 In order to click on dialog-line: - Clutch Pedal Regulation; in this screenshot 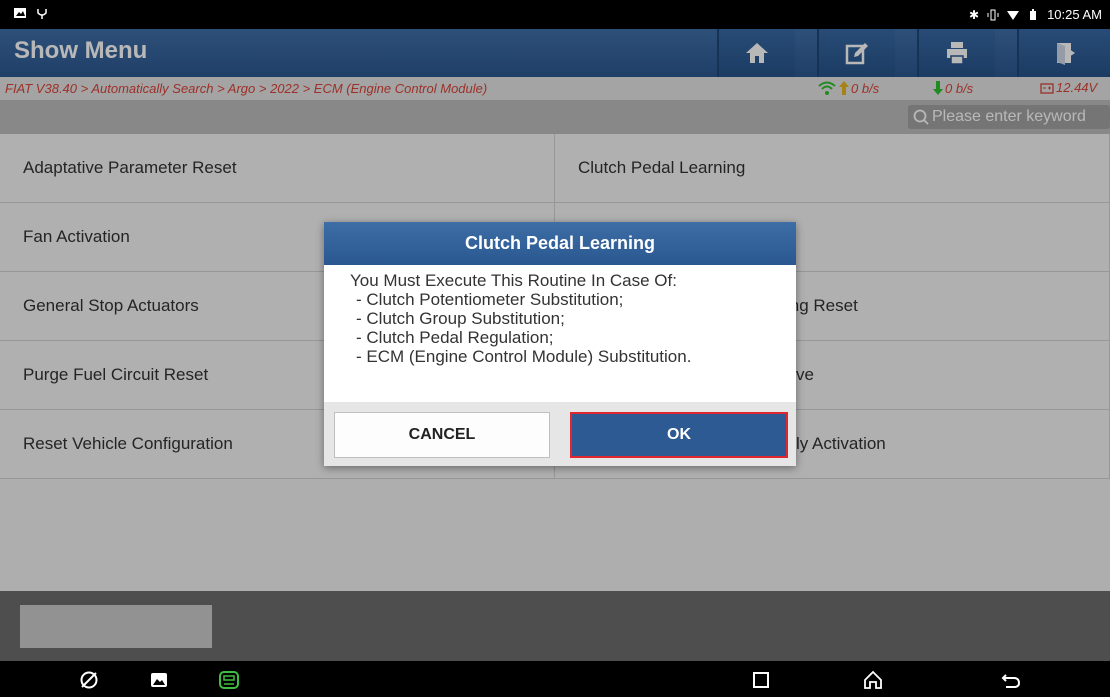, I will do `click(455, 337)`.